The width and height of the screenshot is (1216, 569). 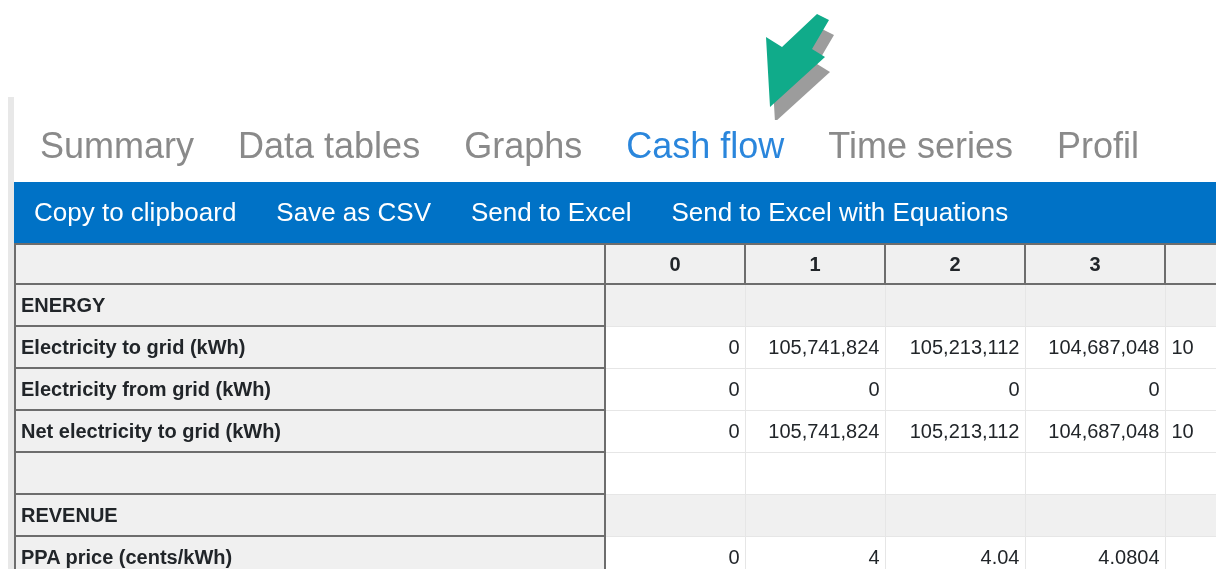 What do you see at coordinates (310, 305) in the screenshot?
I see `section-heading: ENERGY` at bounding box center [310, 305].